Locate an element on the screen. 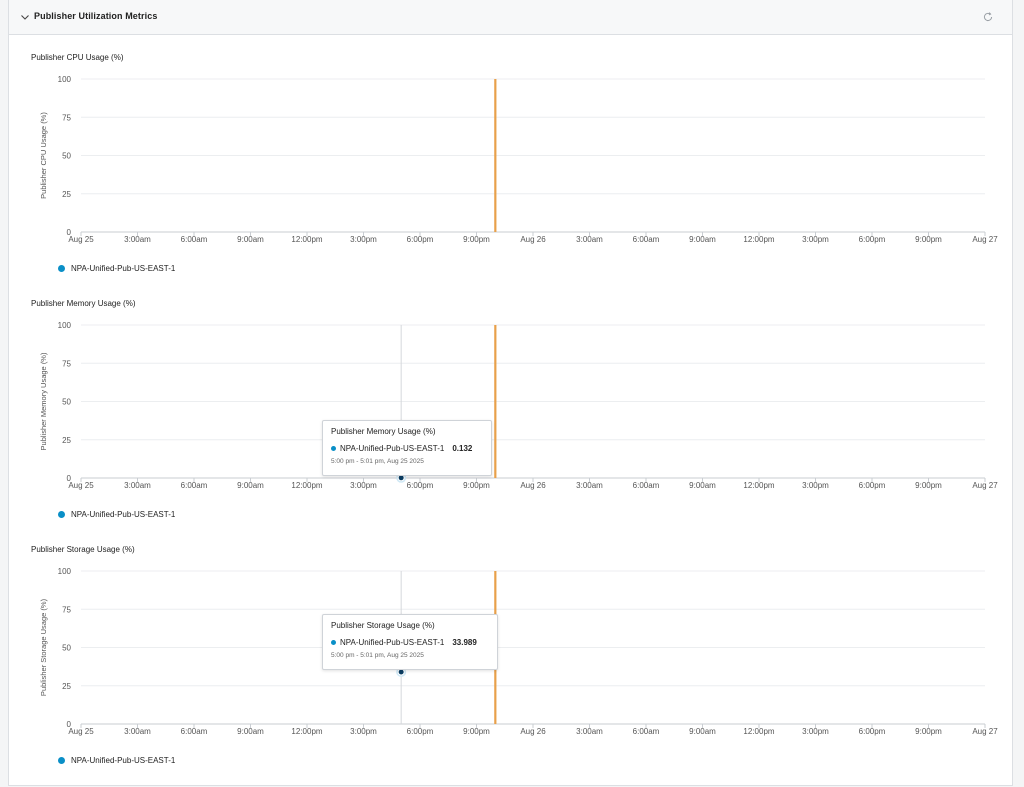  refresh-icon is located at coordinates (988, 17).